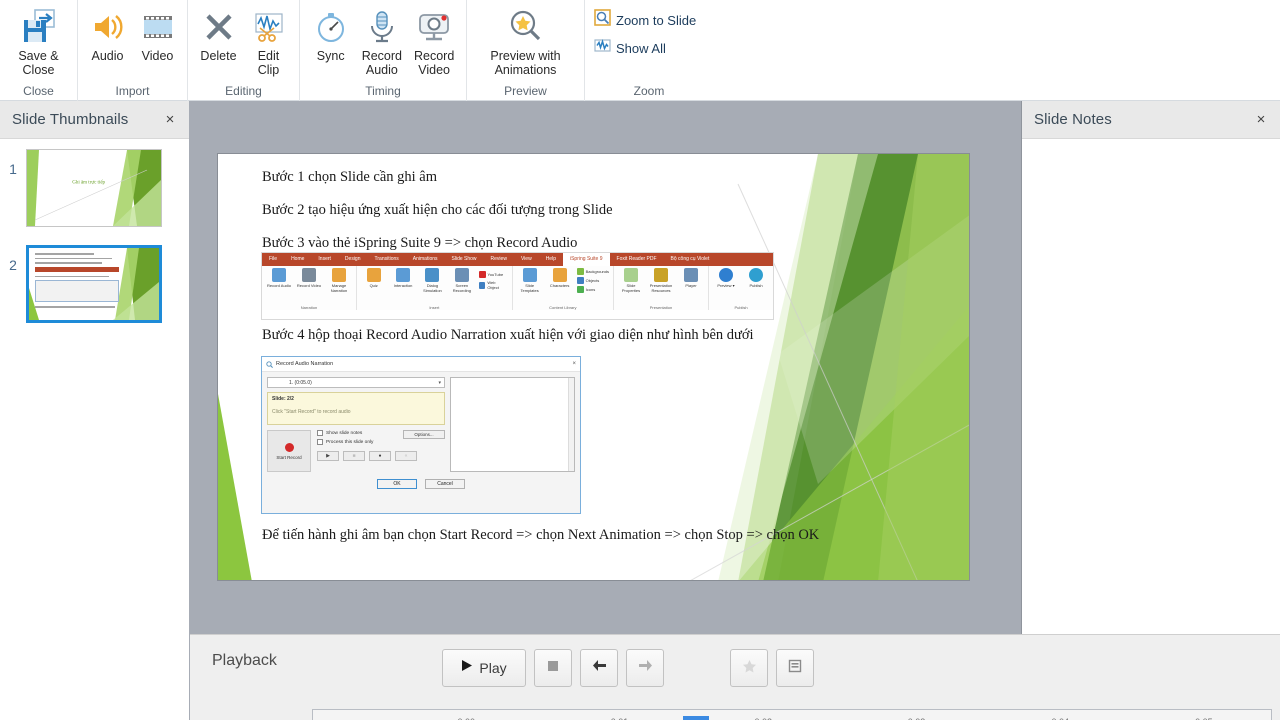 The image size is (1280, 720). What do you see at coordinates (386, 259) in the screenshot?
I see `embedded-tab: Transitions` at bounding box center [386, 259].